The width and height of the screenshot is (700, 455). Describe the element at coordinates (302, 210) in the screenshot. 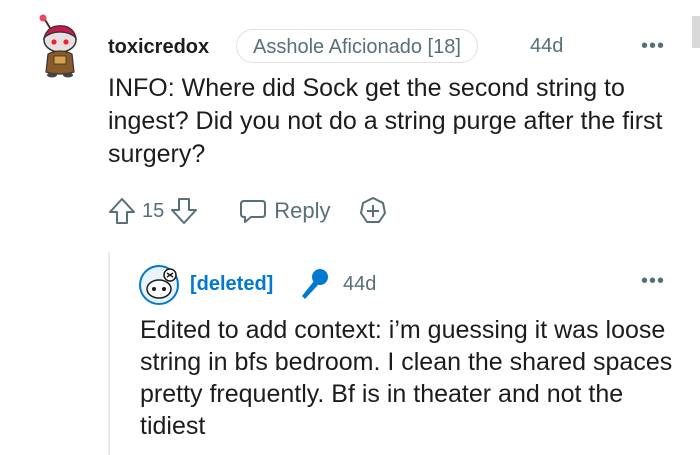

I see `reply-label: Reply` at that location.